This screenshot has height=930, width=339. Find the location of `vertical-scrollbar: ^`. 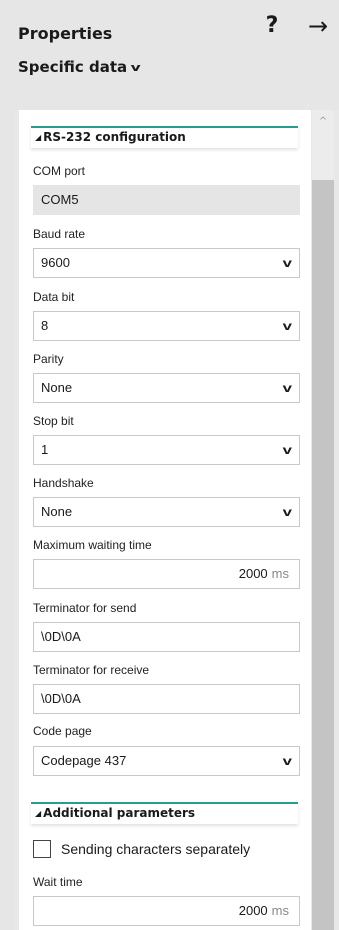

vertical-scrollbar: ^ is located at coordinates (323, 520).